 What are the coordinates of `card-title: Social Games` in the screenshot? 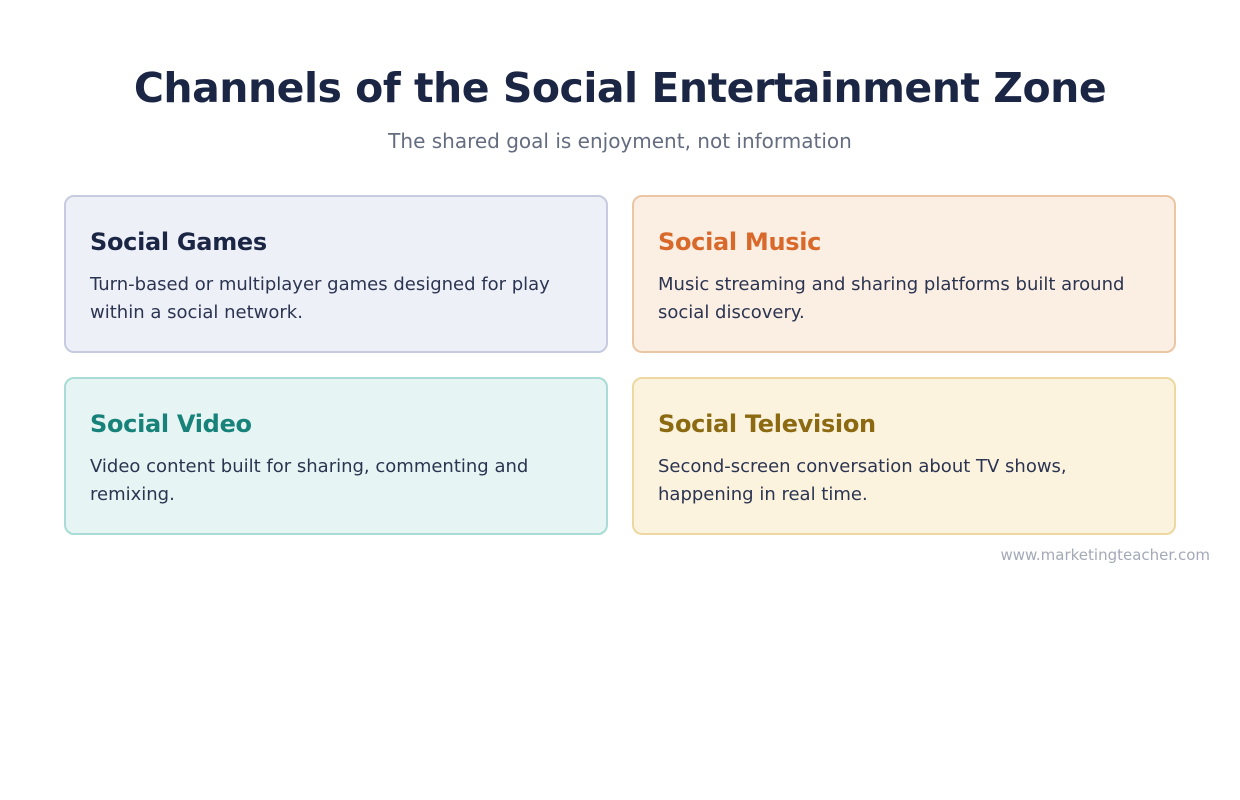 It's located at (178, 242).